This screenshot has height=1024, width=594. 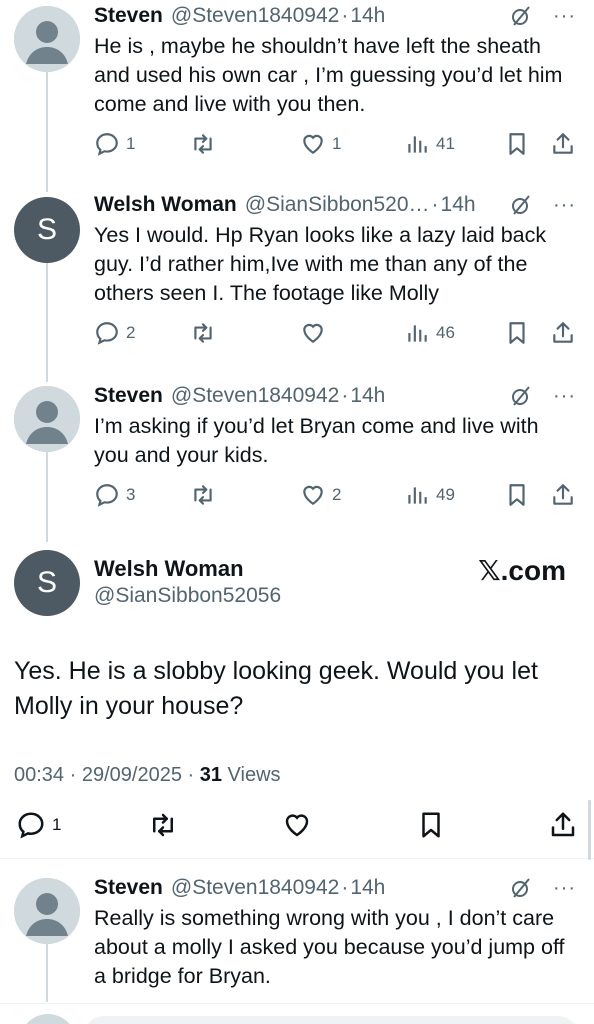 I want to click on tweet-date: 29/09/2025, so click(x=132, y=775).